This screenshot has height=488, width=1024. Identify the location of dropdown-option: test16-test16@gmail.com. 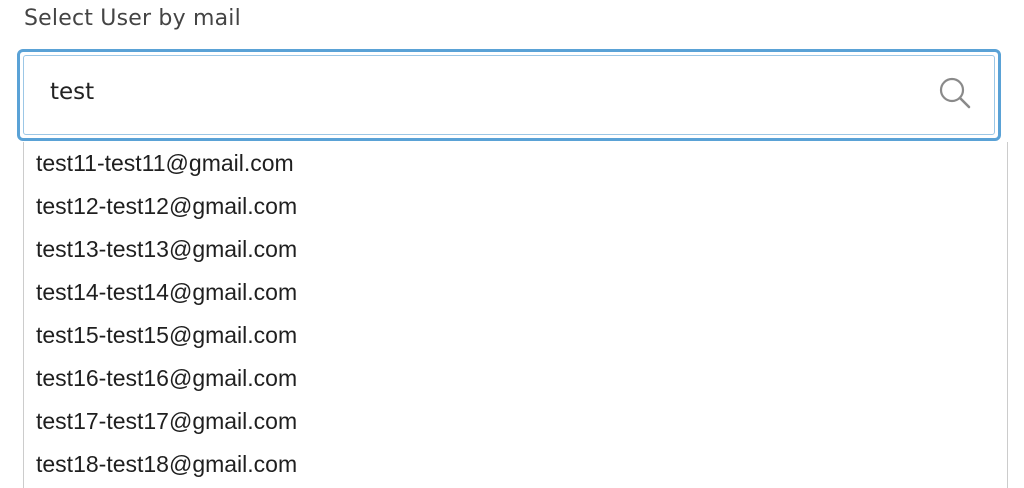
(515, 378).